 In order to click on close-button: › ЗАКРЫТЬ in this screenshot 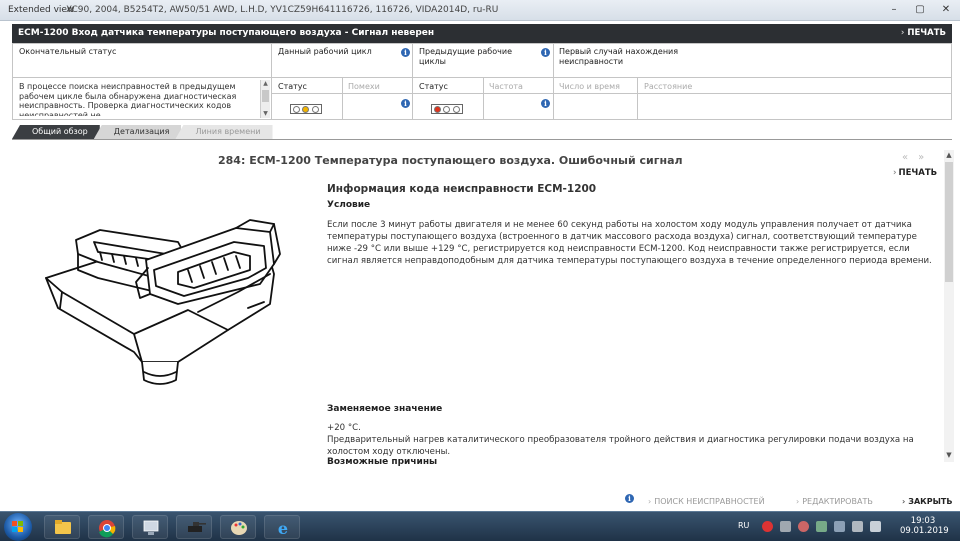, I will do `click(927, 501)`.